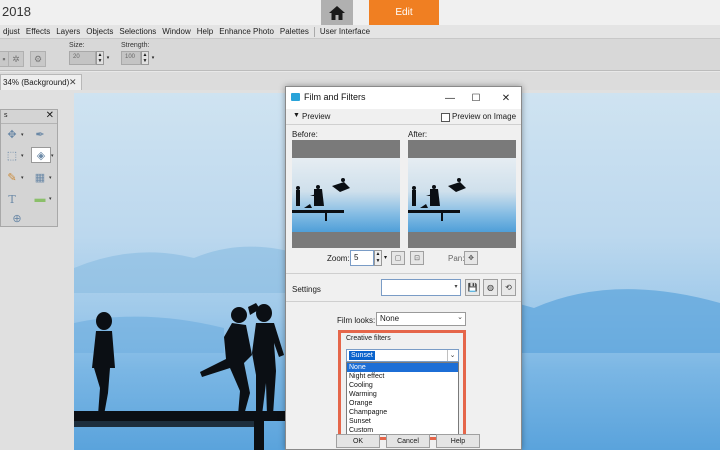 The width and height of the screenshot is (720, 450). I want to click on creative-filters-value: Sunset, so click(362, 355).